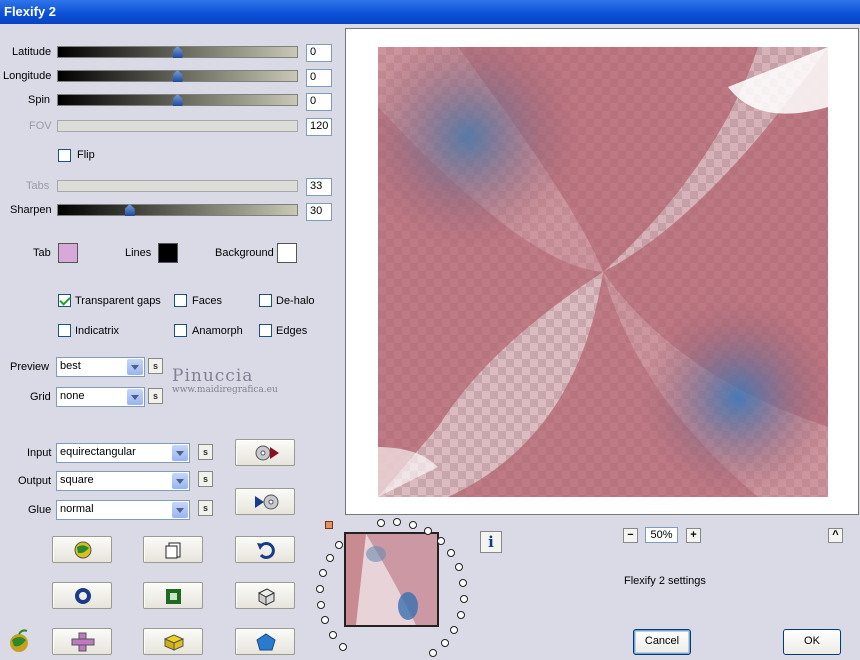  Describe the element at coordinates (173, 549) in the screenshot. I see `copy-button` at that location.